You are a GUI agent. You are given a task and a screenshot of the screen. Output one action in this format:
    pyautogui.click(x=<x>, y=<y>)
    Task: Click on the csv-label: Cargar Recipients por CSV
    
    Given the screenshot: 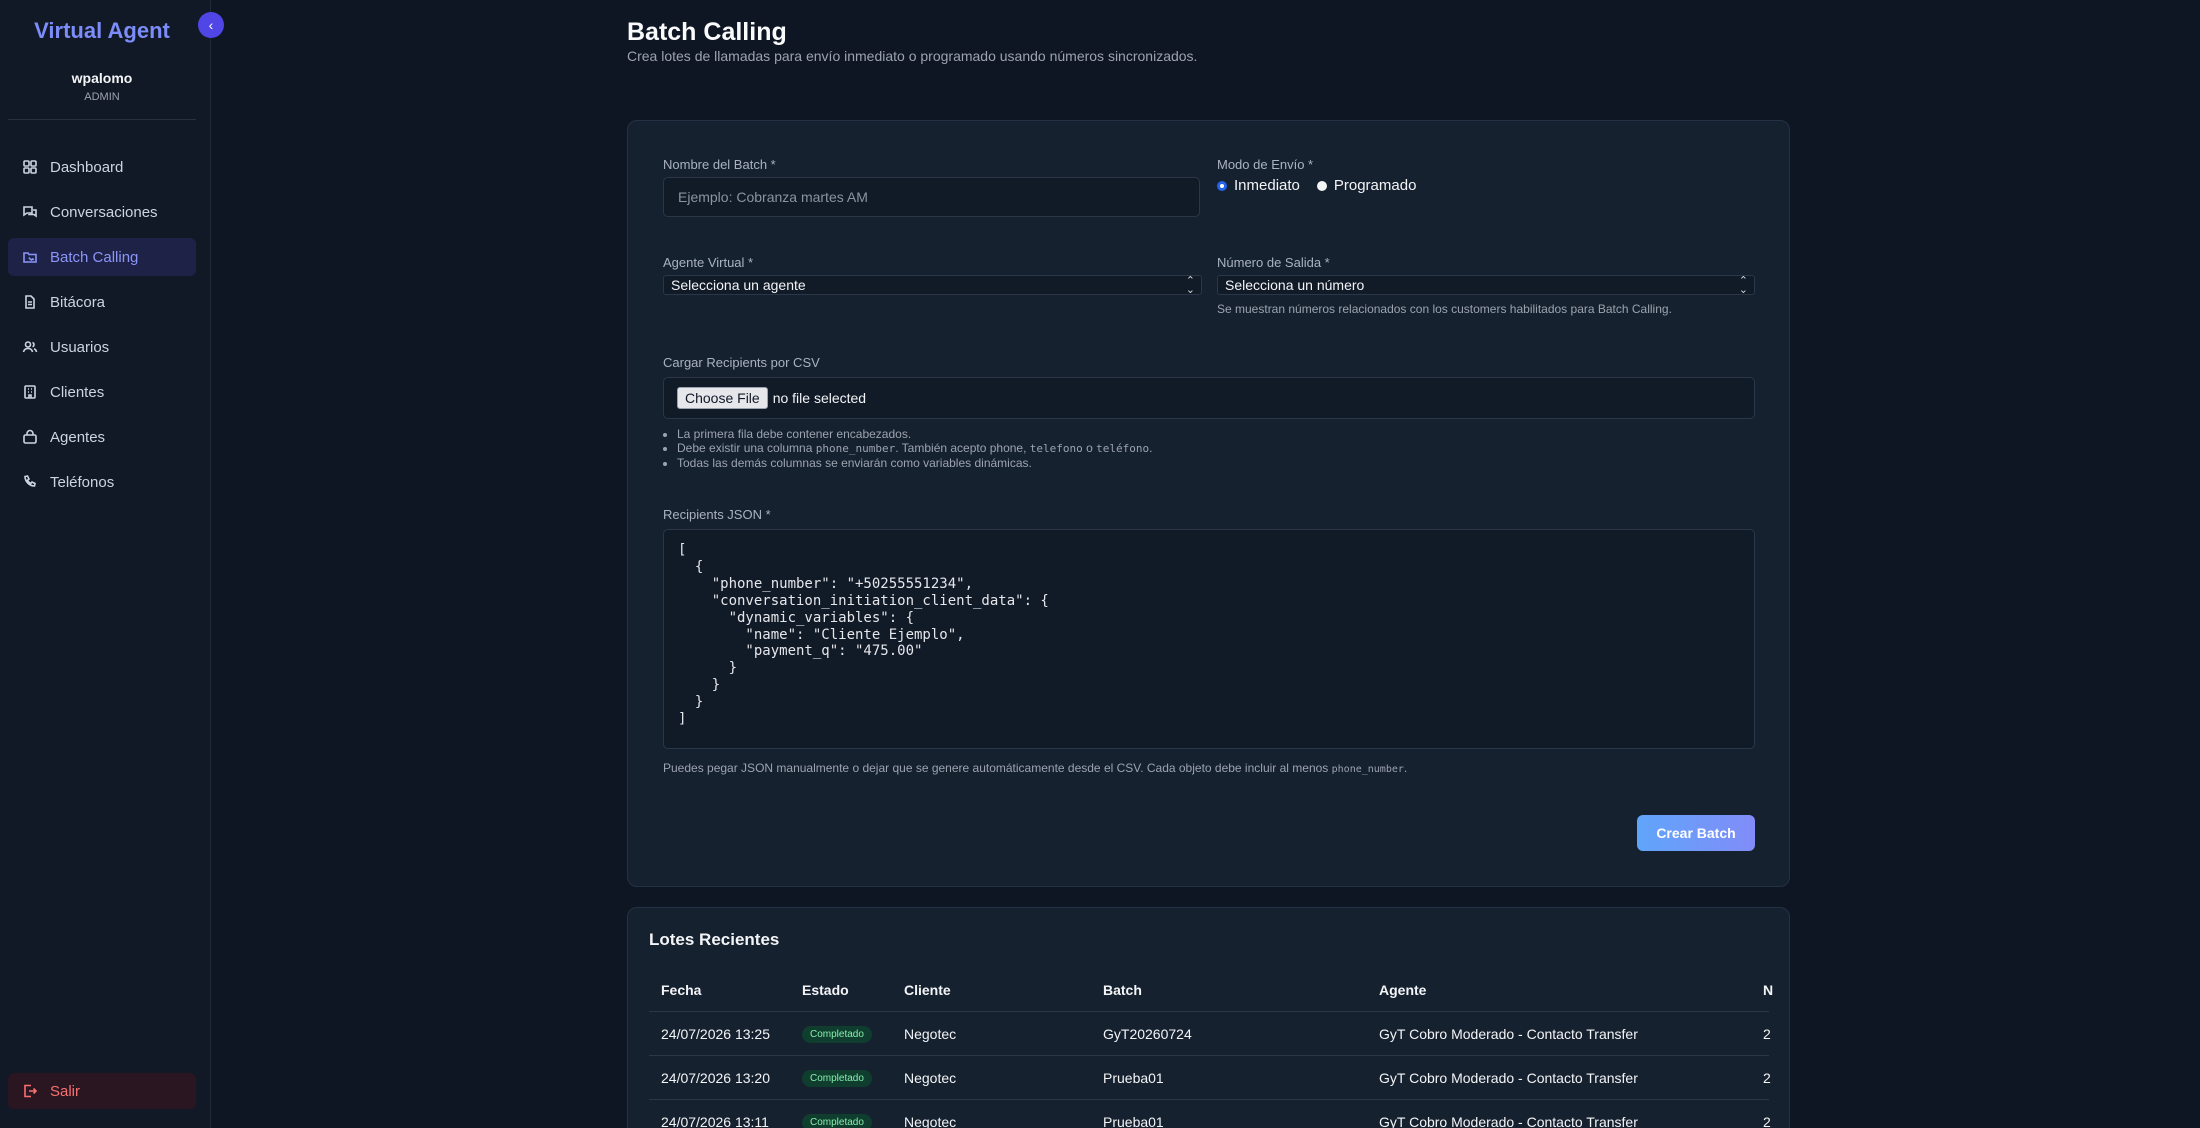 What is the action you would take?
    pyautogui.click(x=741, y=362)
    